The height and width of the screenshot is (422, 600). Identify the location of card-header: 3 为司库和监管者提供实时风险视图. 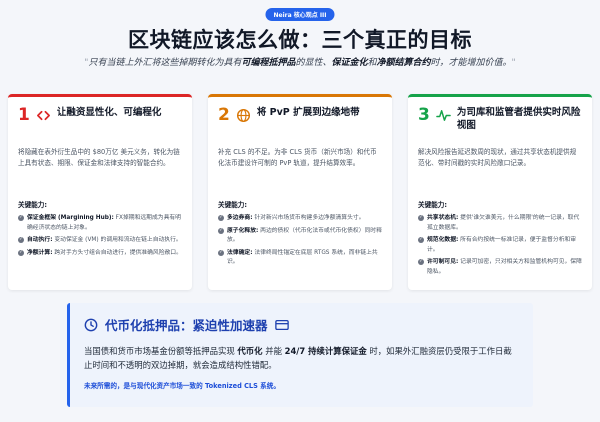
(500, 124).